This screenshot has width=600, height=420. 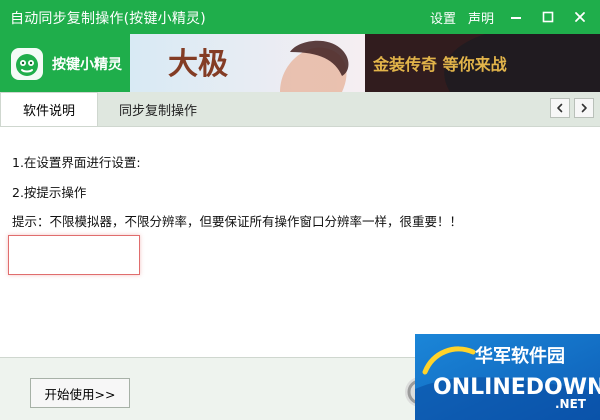 I want to click on chevron-right-icon, so click(x=584, y=108).